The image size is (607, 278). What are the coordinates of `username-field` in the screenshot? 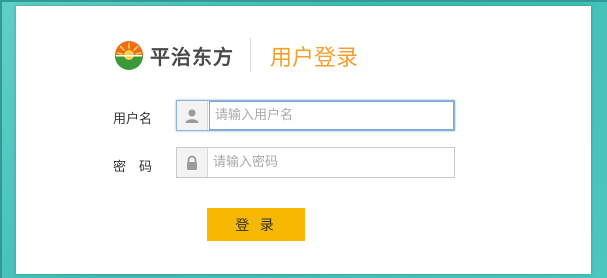 It's located at (315, 115).